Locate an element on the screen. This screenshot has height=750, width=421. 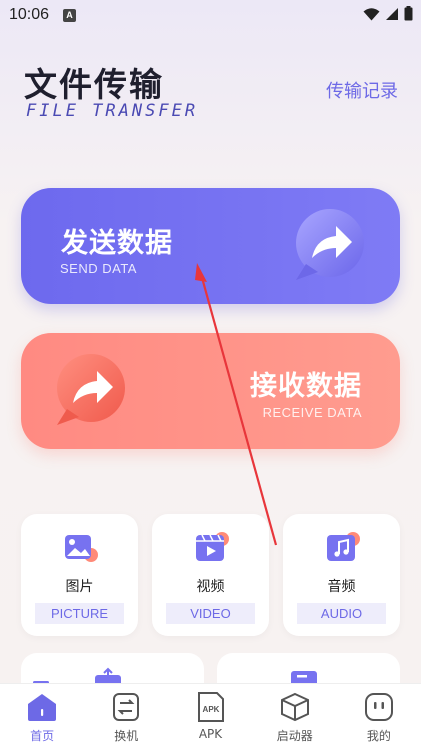
apk-icon-text: APK is located at coordinates (210, 709).